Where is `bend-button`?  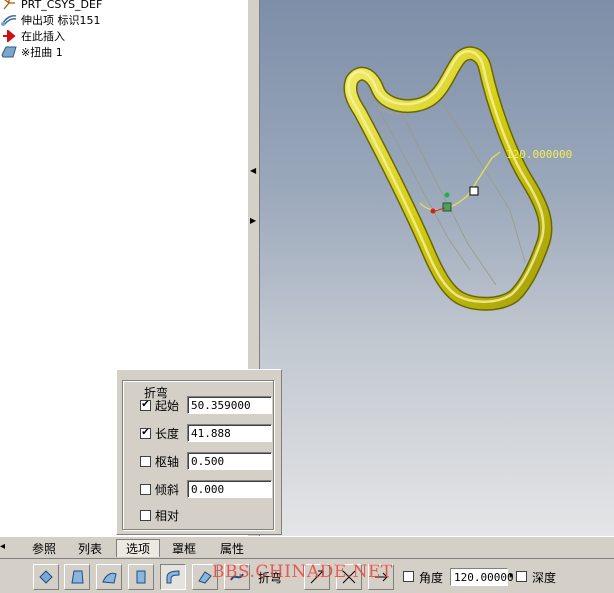 bend-button is located at coordinates (173, 577).